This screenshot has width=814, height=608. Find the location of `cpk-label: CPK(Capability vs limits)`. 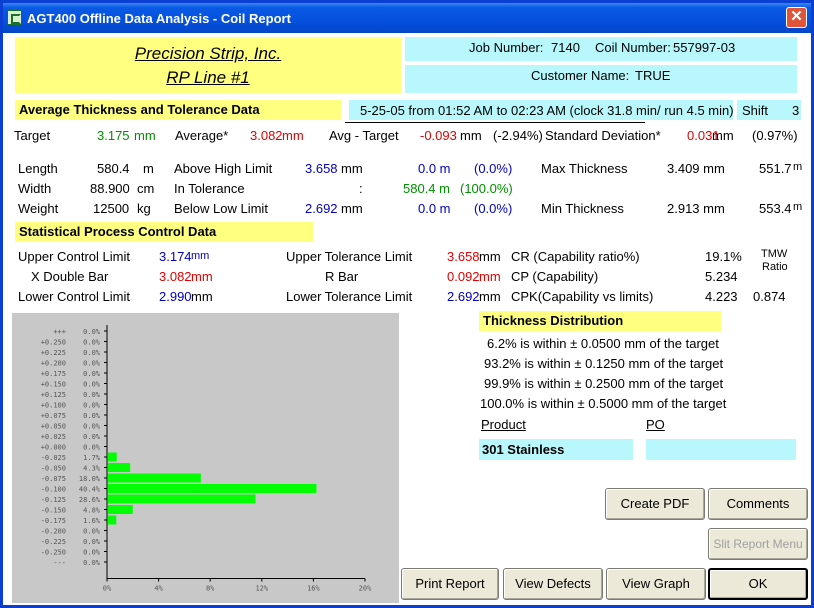

cpk-label: CPK(Capability vs limits) is located at coordinates (582, 296).